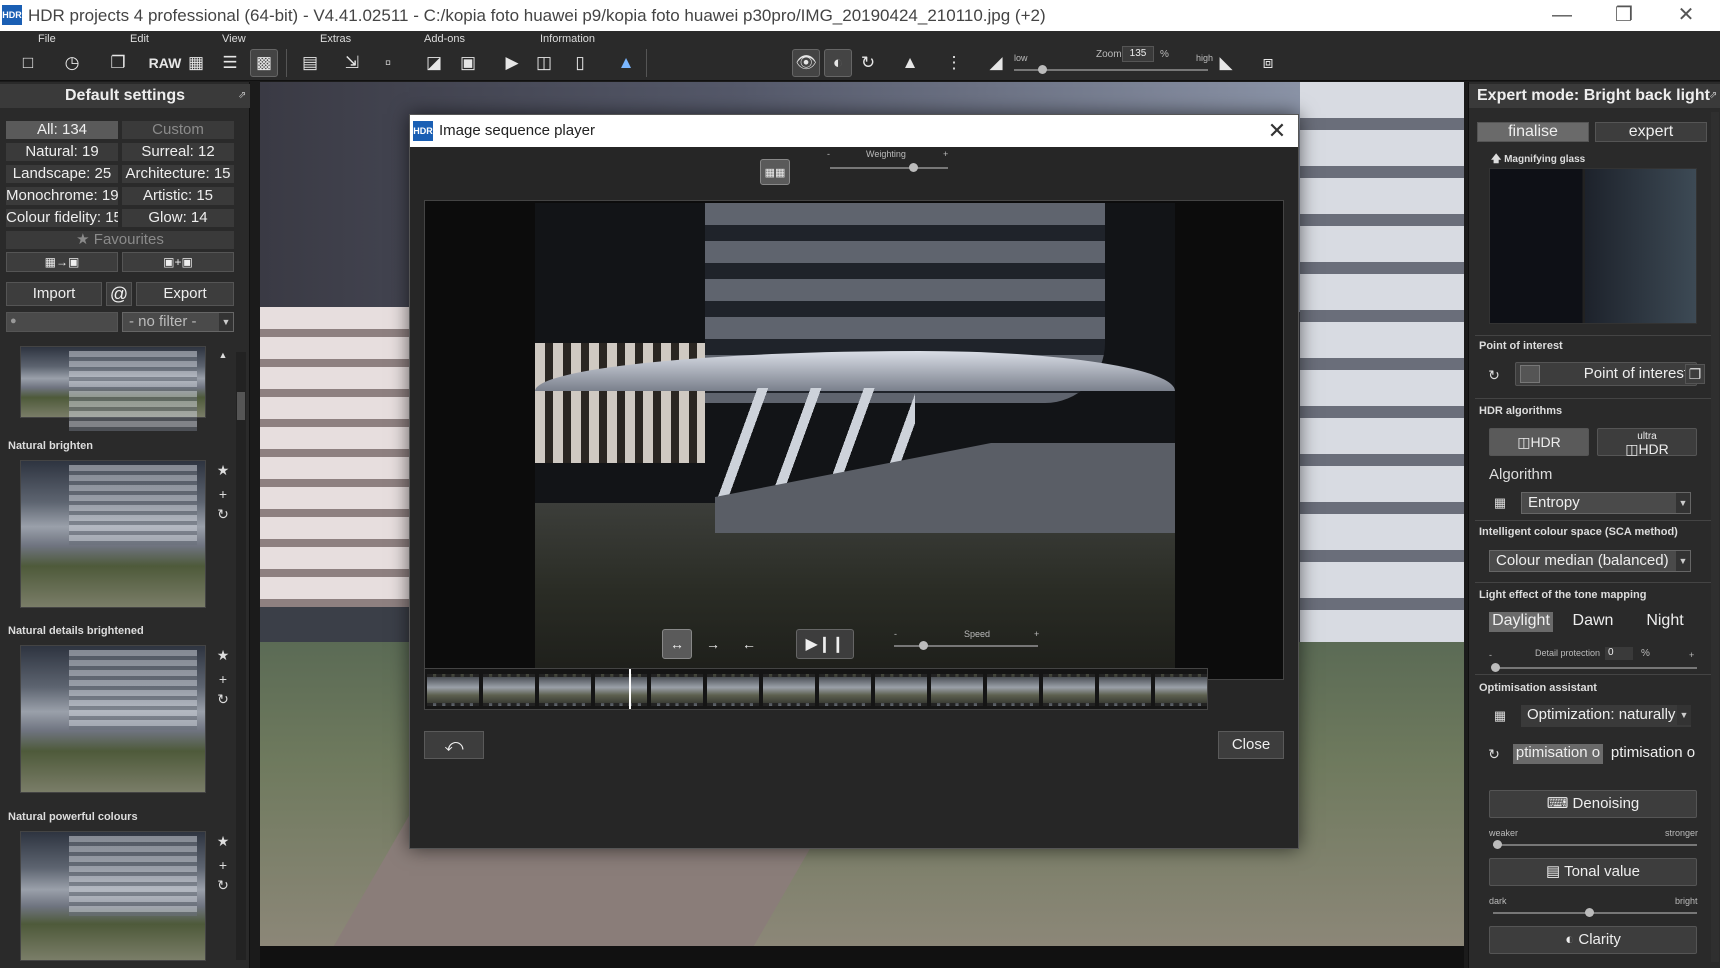 This screenshot has height=968, width=1720. I want to click on category-favourites: ★ Favourites, so click(120, 240).